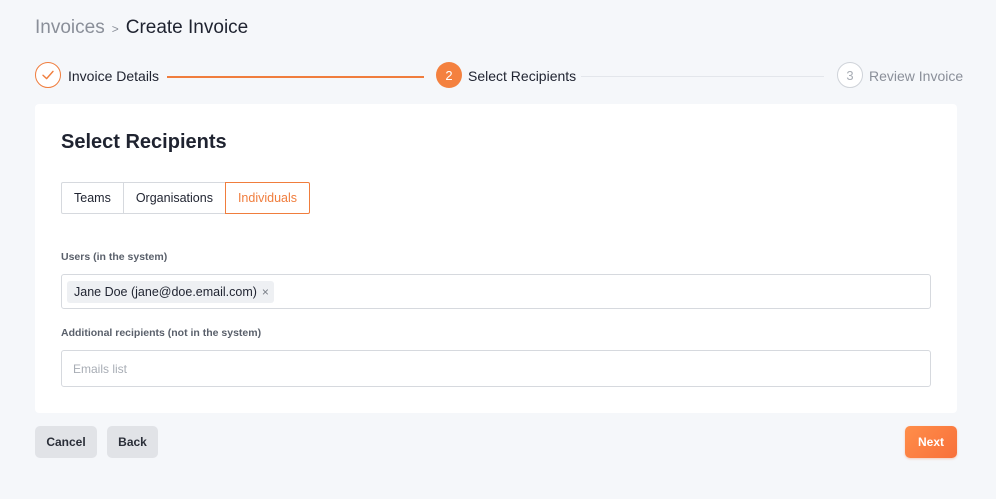 The height and width of the screenshot is (499, 996). Describe the element at coordinates (265, 292) in the screenshot. I see `close-icon: ×` at that location.